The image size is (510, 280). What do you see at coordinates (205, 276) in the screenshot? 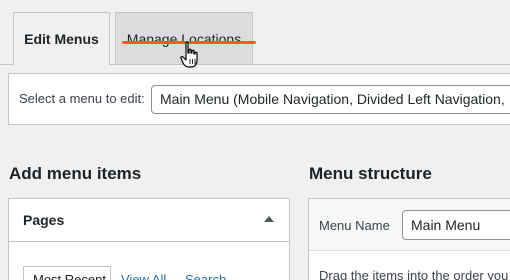
I see `subtab-search: Search` at bounding box center [205, 276].